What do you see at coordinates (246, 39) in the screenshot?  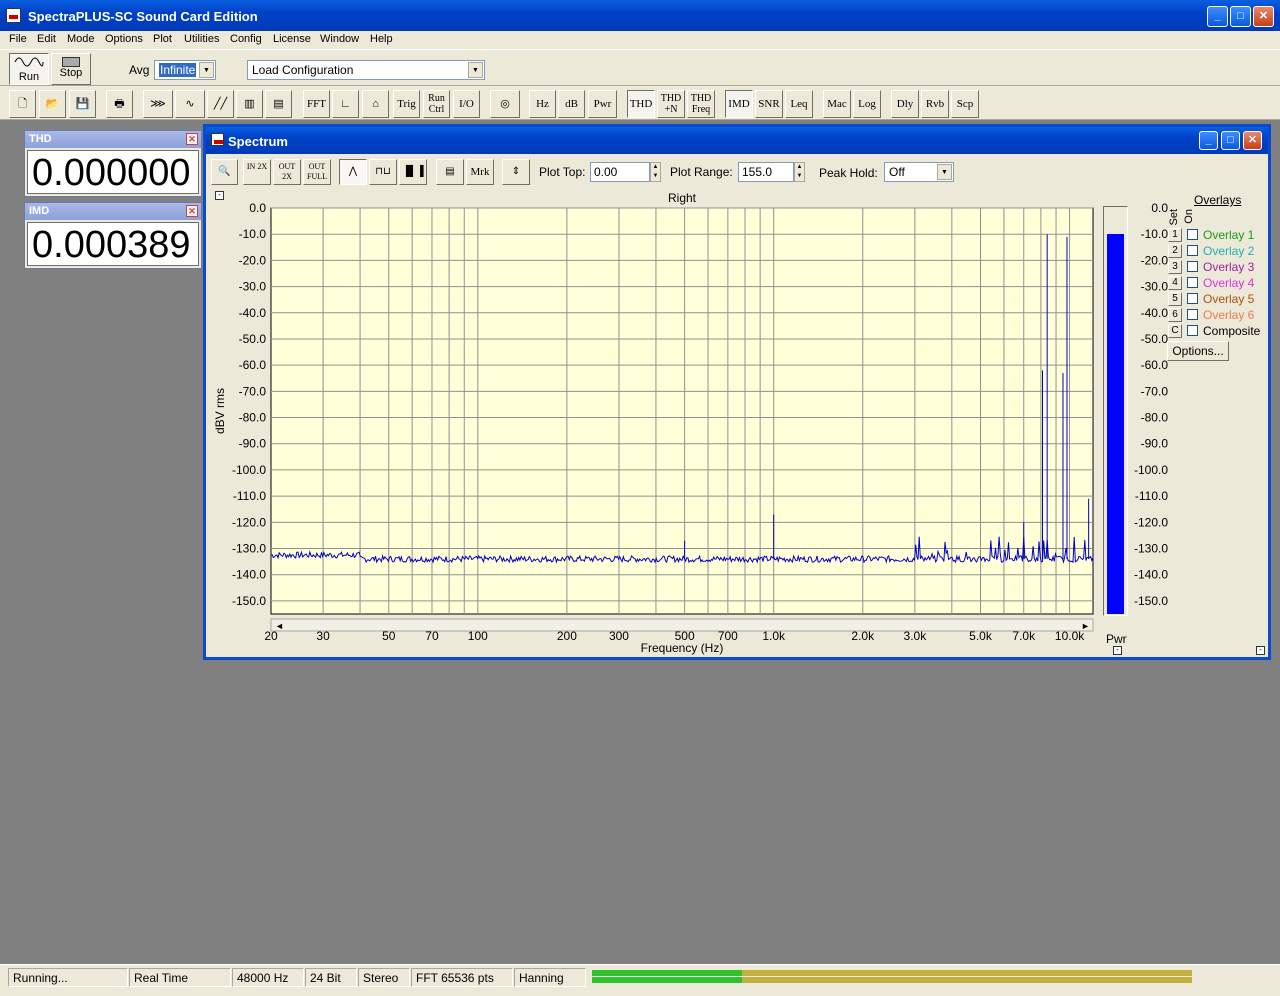 I see `menu-config: Config` at bounding box center [246, 39].